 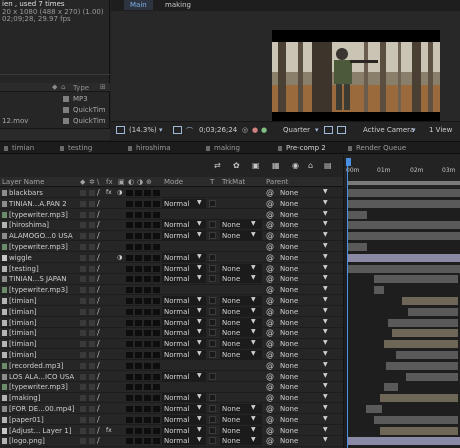 I want to click on layer-row: [testing] / Normal ▼ None ▼ @ None ▼, so click(x=171, y=268).